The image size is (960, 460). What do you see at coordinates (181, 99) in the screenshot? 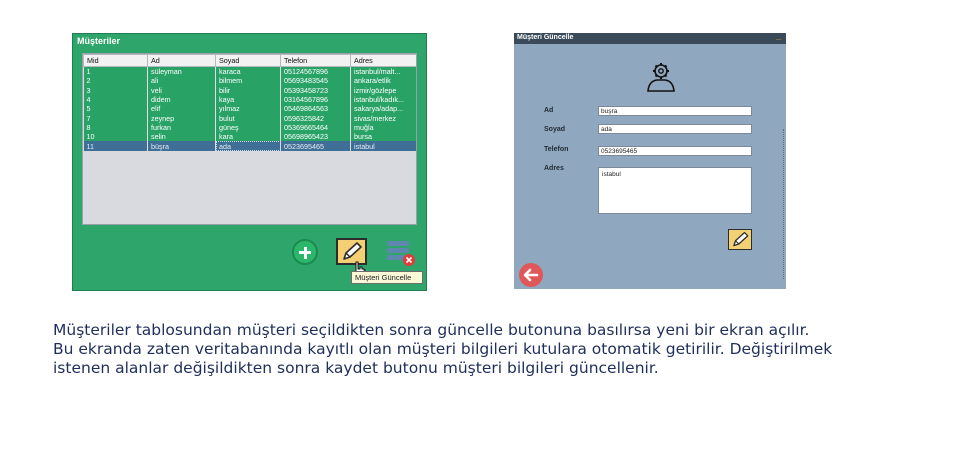
I see `table-cell: didem` at bounding box center [181, 99].